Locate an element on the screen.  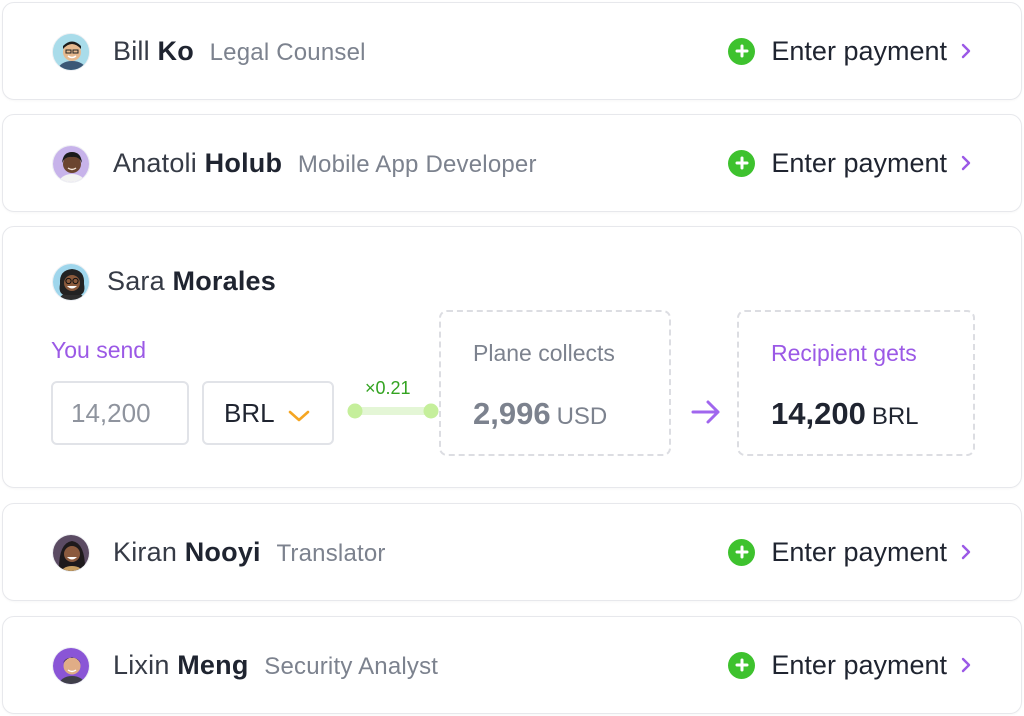
plane-collects-box: Plane collects 2,996 USD is located at coordinates (555, 383).